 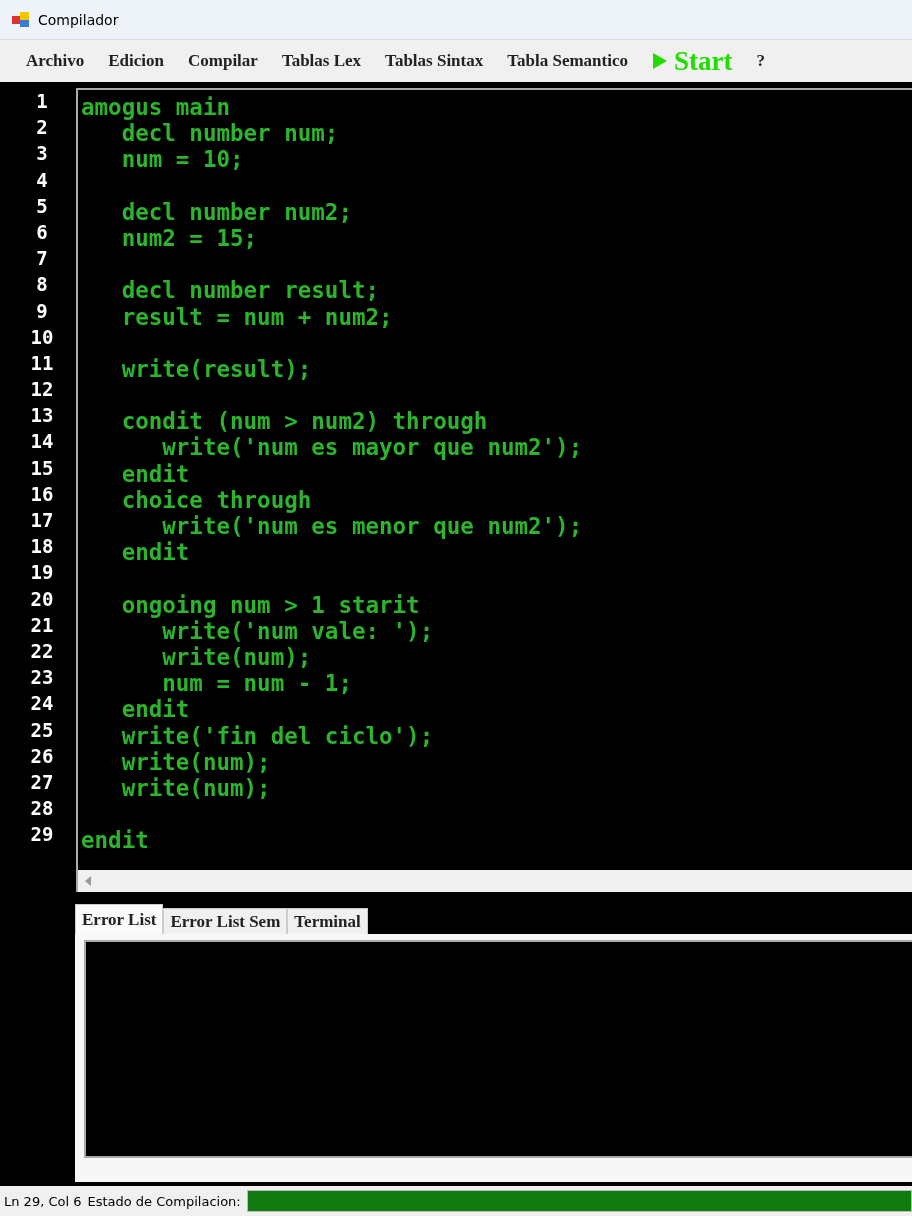 What do you see at coordinates (42, 494) in the screenshot?
I see `line-number: 16` at bounding box center [42, 494].